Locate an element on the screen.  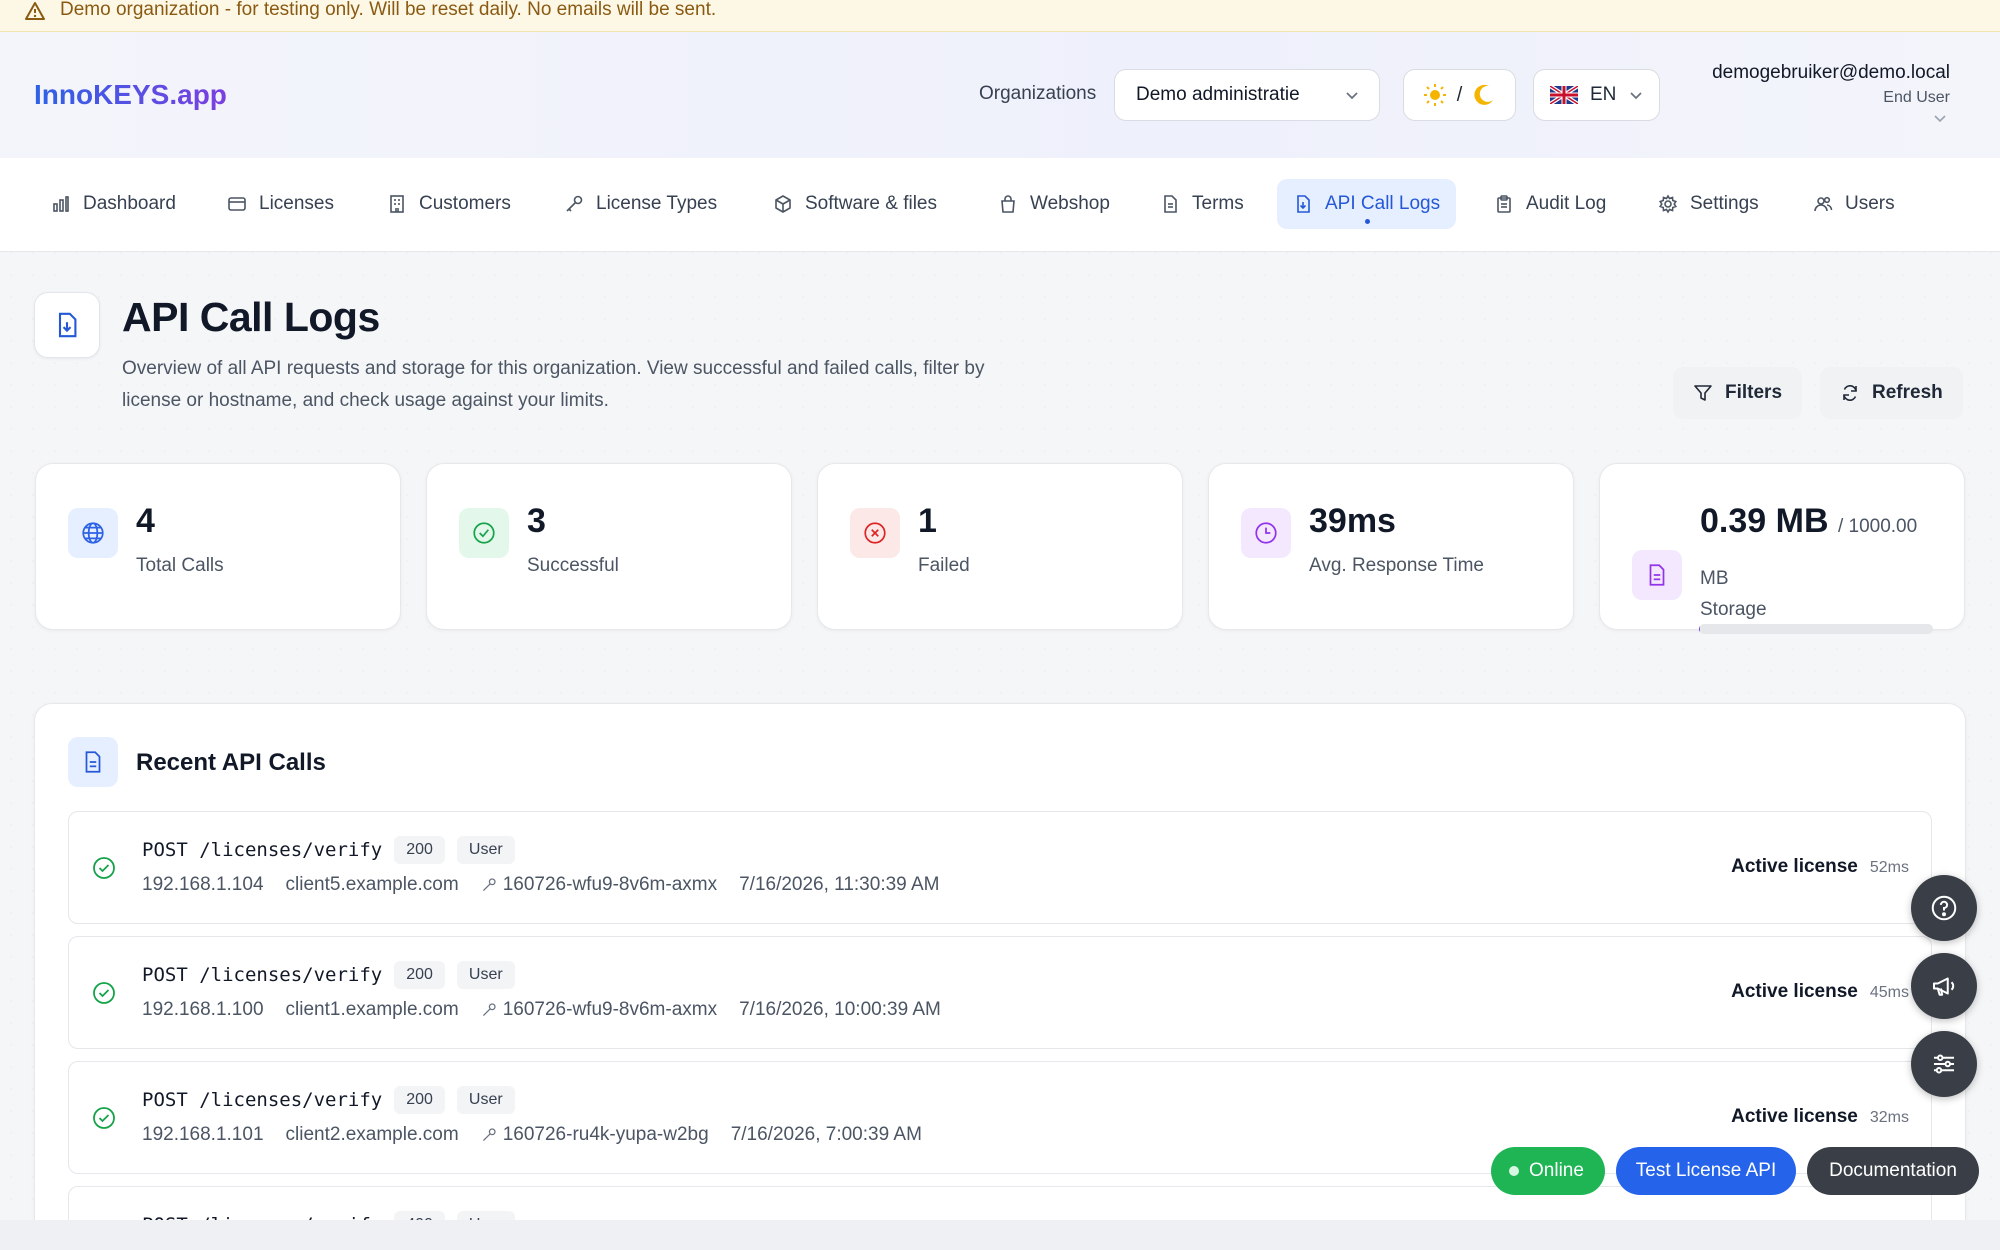
nav-audit-log: Audit Log is located at coordinates (1550, 204).